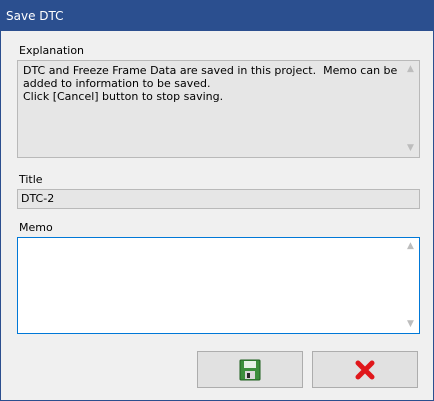  Describe the element at coordinates (52, 50) in the screenshot. I see `explanation-label: Explanation` at that location.